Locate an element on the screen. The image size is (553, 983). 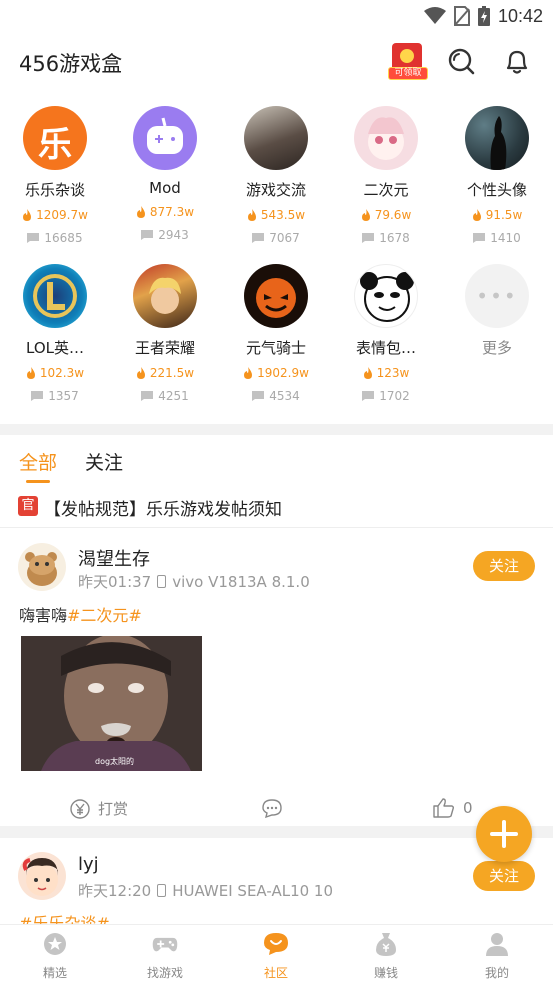
post-actions: 打赏 0 is located at coordinates (276, 809).